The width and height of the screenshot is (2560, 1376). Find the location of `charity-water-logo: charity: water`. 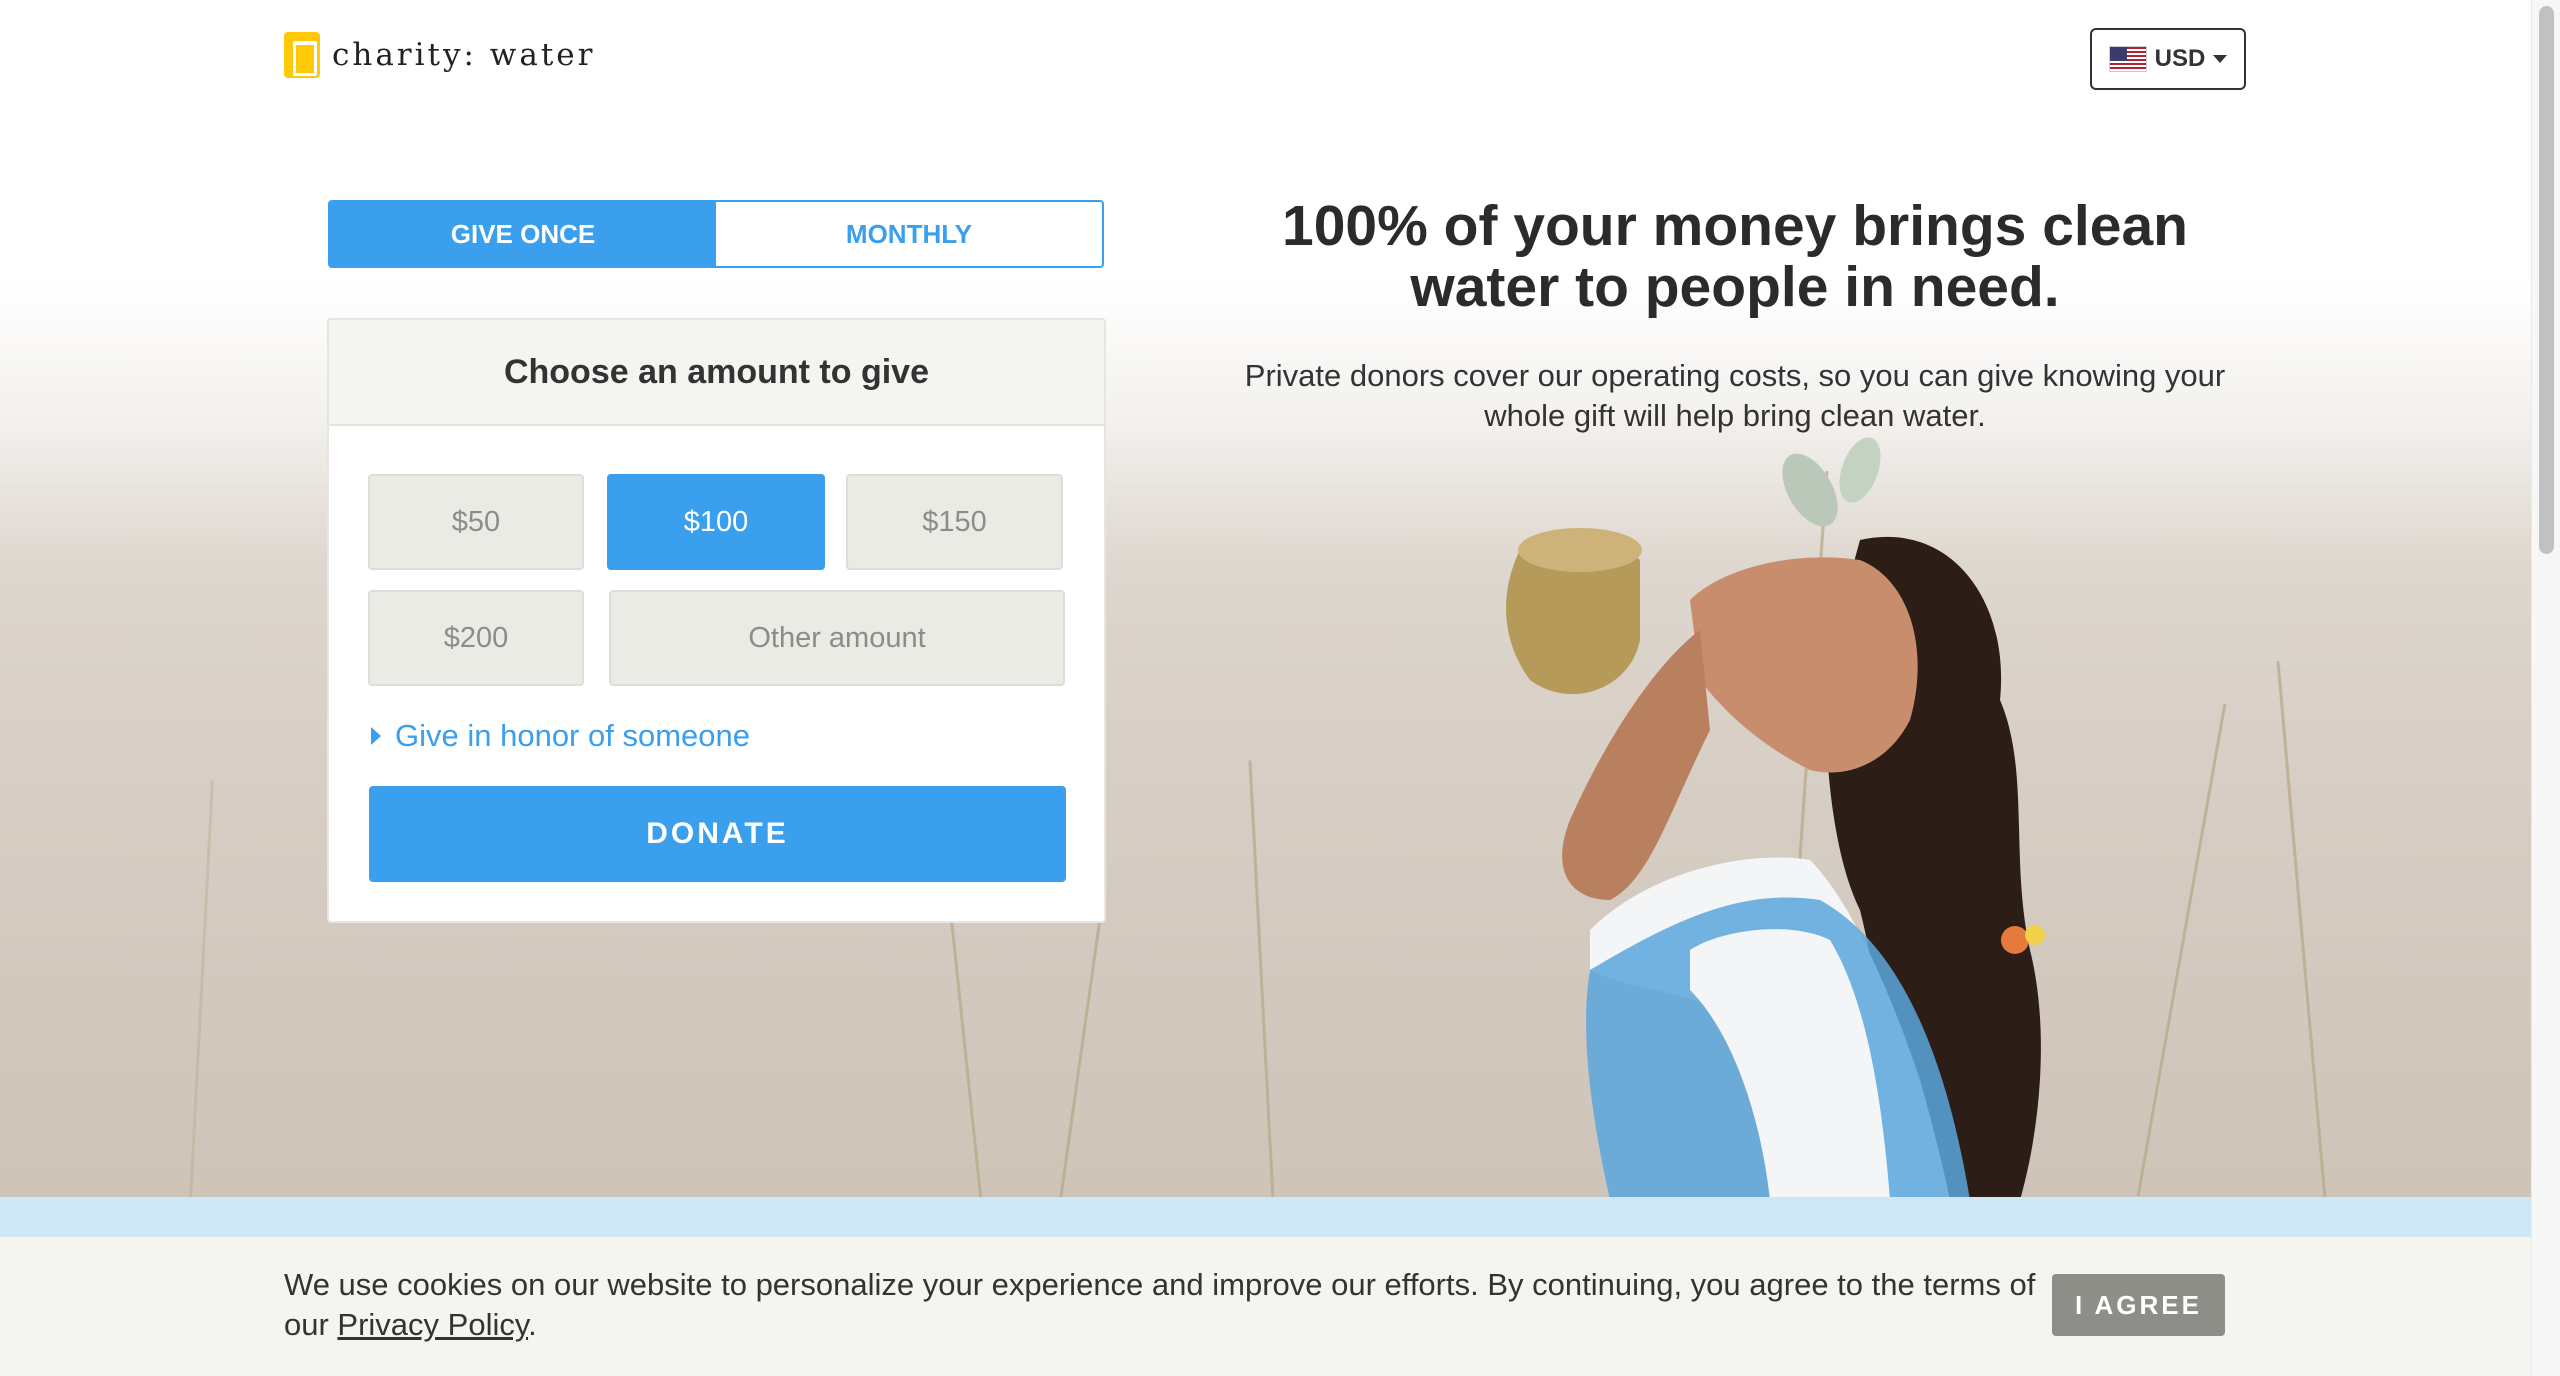

charity-water-logo: charity: water is located at coordinates (439, 55).